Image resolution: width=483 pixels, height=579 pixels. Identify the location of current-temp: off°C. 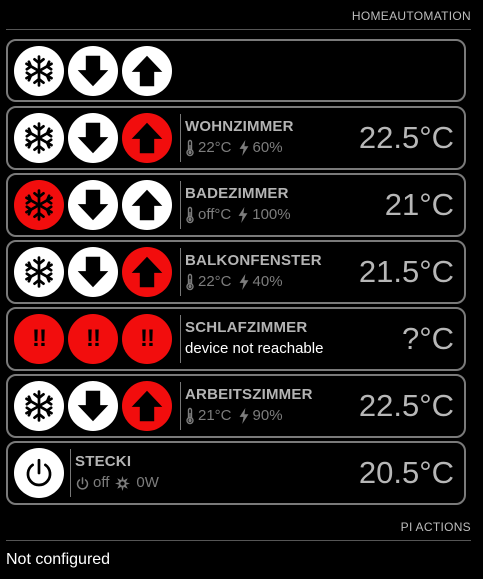
(215, 214).